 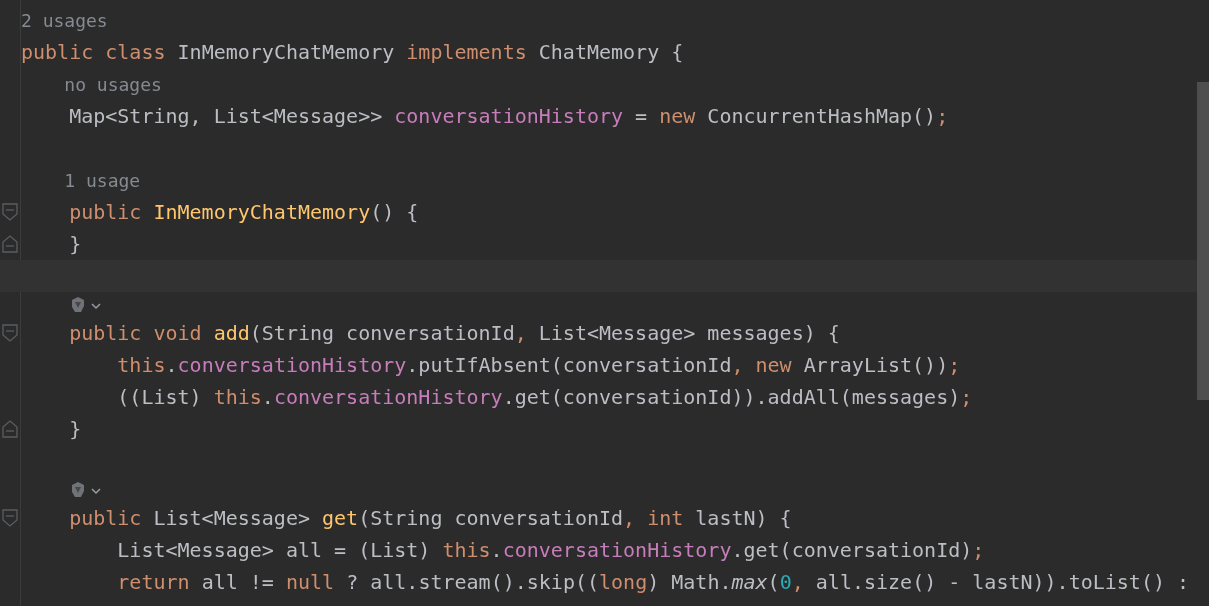 I want to click on usages-hint: 2 usages, so click(x=64, y=20).